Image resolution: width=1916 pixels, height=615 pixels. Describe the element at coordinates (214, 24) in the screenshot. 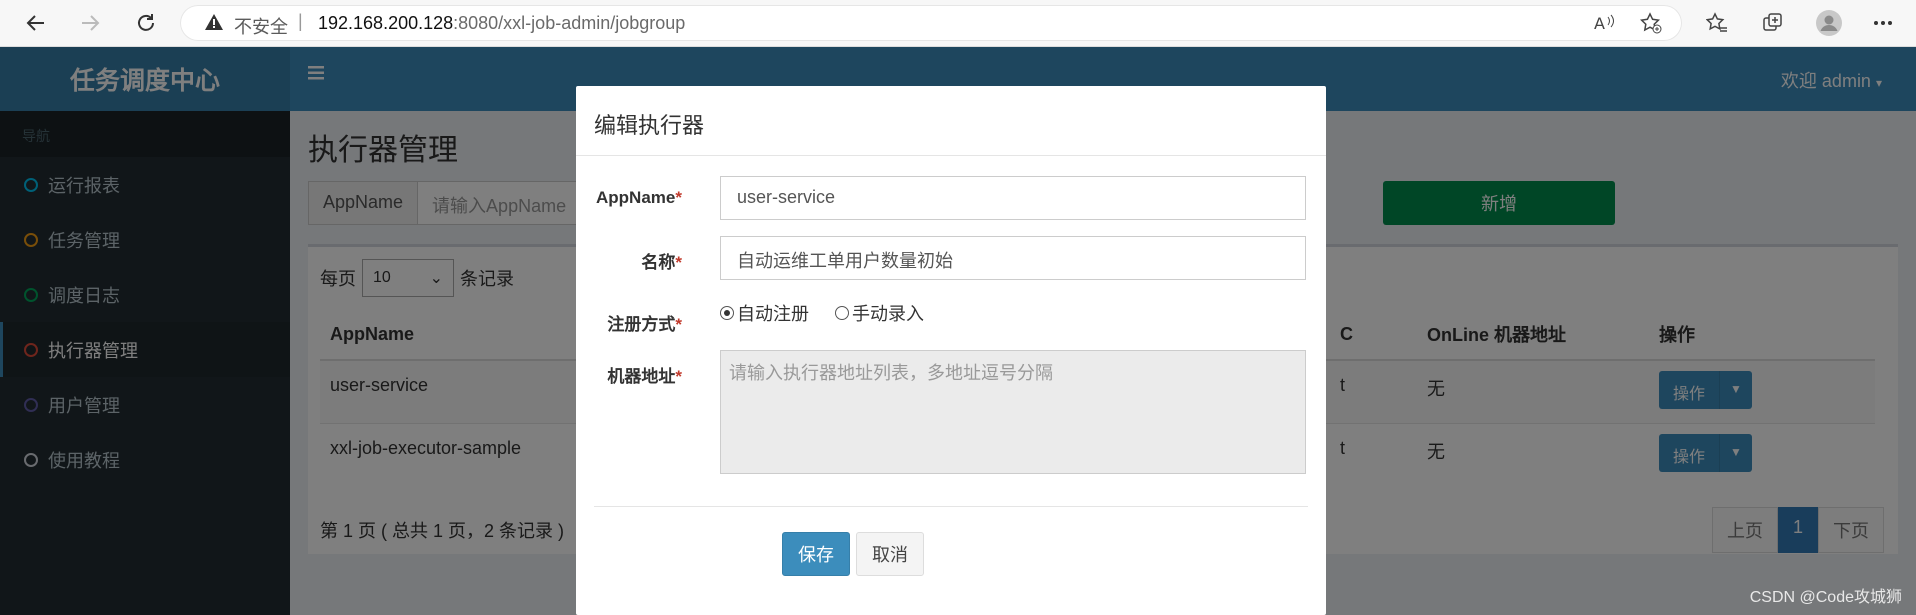

I see `warning-icon` at that location.